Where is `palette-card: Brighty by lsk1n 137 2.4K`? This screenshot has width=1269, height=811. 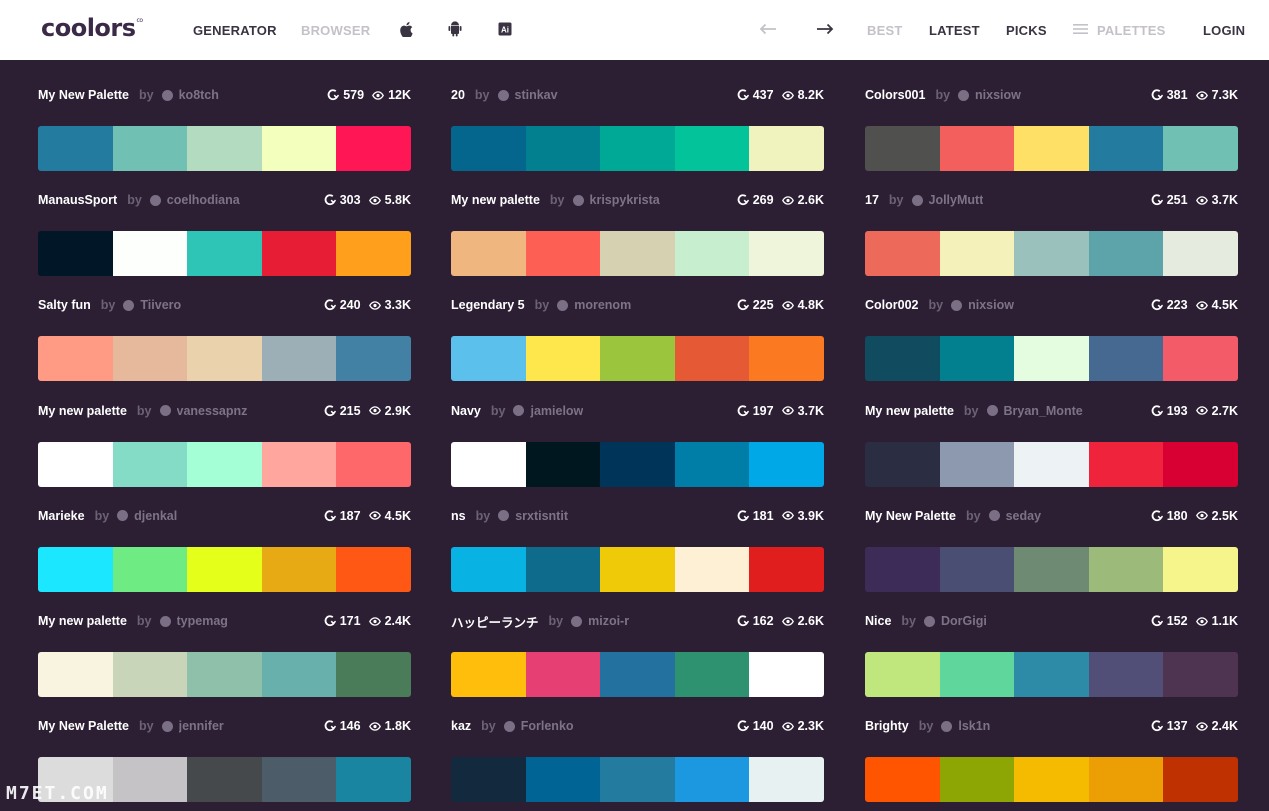
palette-card: Brighty by lsk1n 137 2.4K is located at coordinates (1051, 760).